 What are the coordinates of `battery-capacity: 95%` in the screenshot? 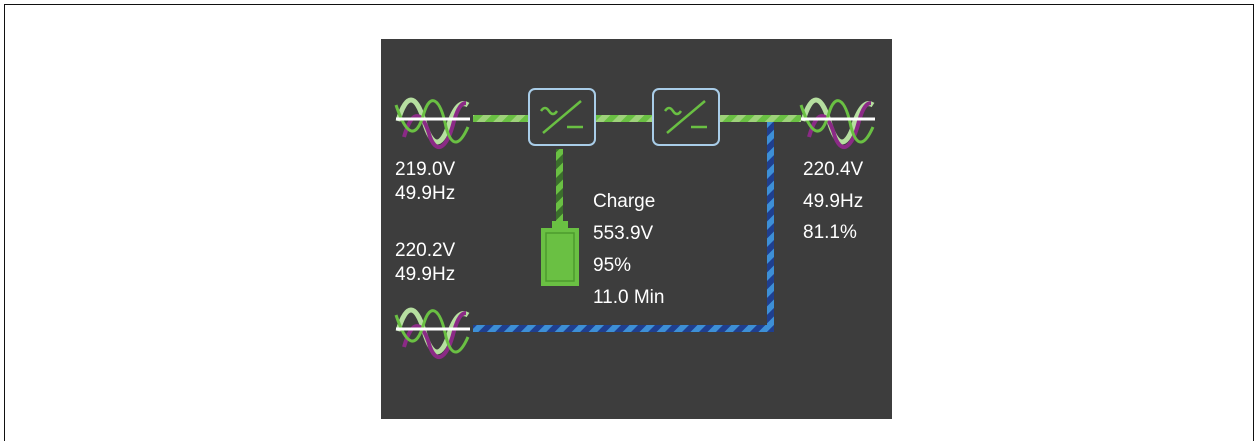 It's located at (612, 265).